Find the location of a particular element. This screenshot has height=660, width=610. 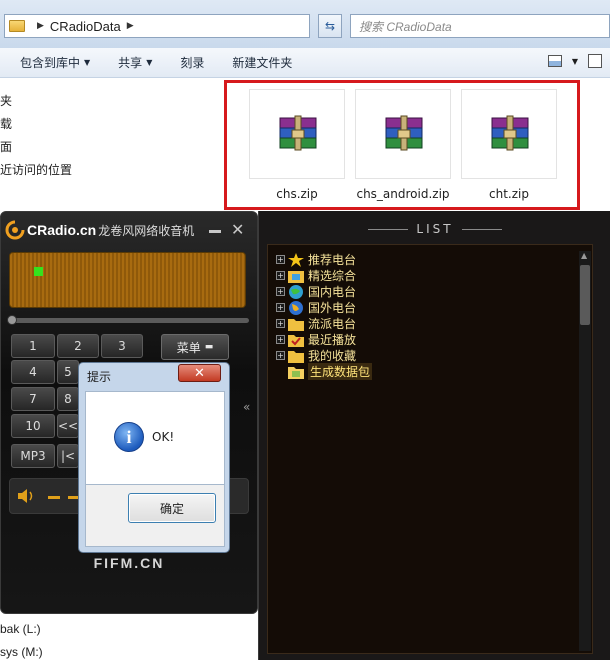

tree-item-generate-package: 生成数据包 is located at coordinates (330, 371).